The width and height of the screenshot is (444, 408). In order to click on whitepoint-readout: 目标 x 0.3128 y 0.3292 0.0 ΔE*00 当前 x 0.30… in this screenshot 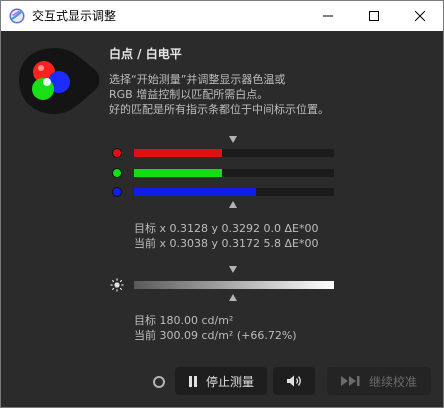, I will do `click(226, 236)`.